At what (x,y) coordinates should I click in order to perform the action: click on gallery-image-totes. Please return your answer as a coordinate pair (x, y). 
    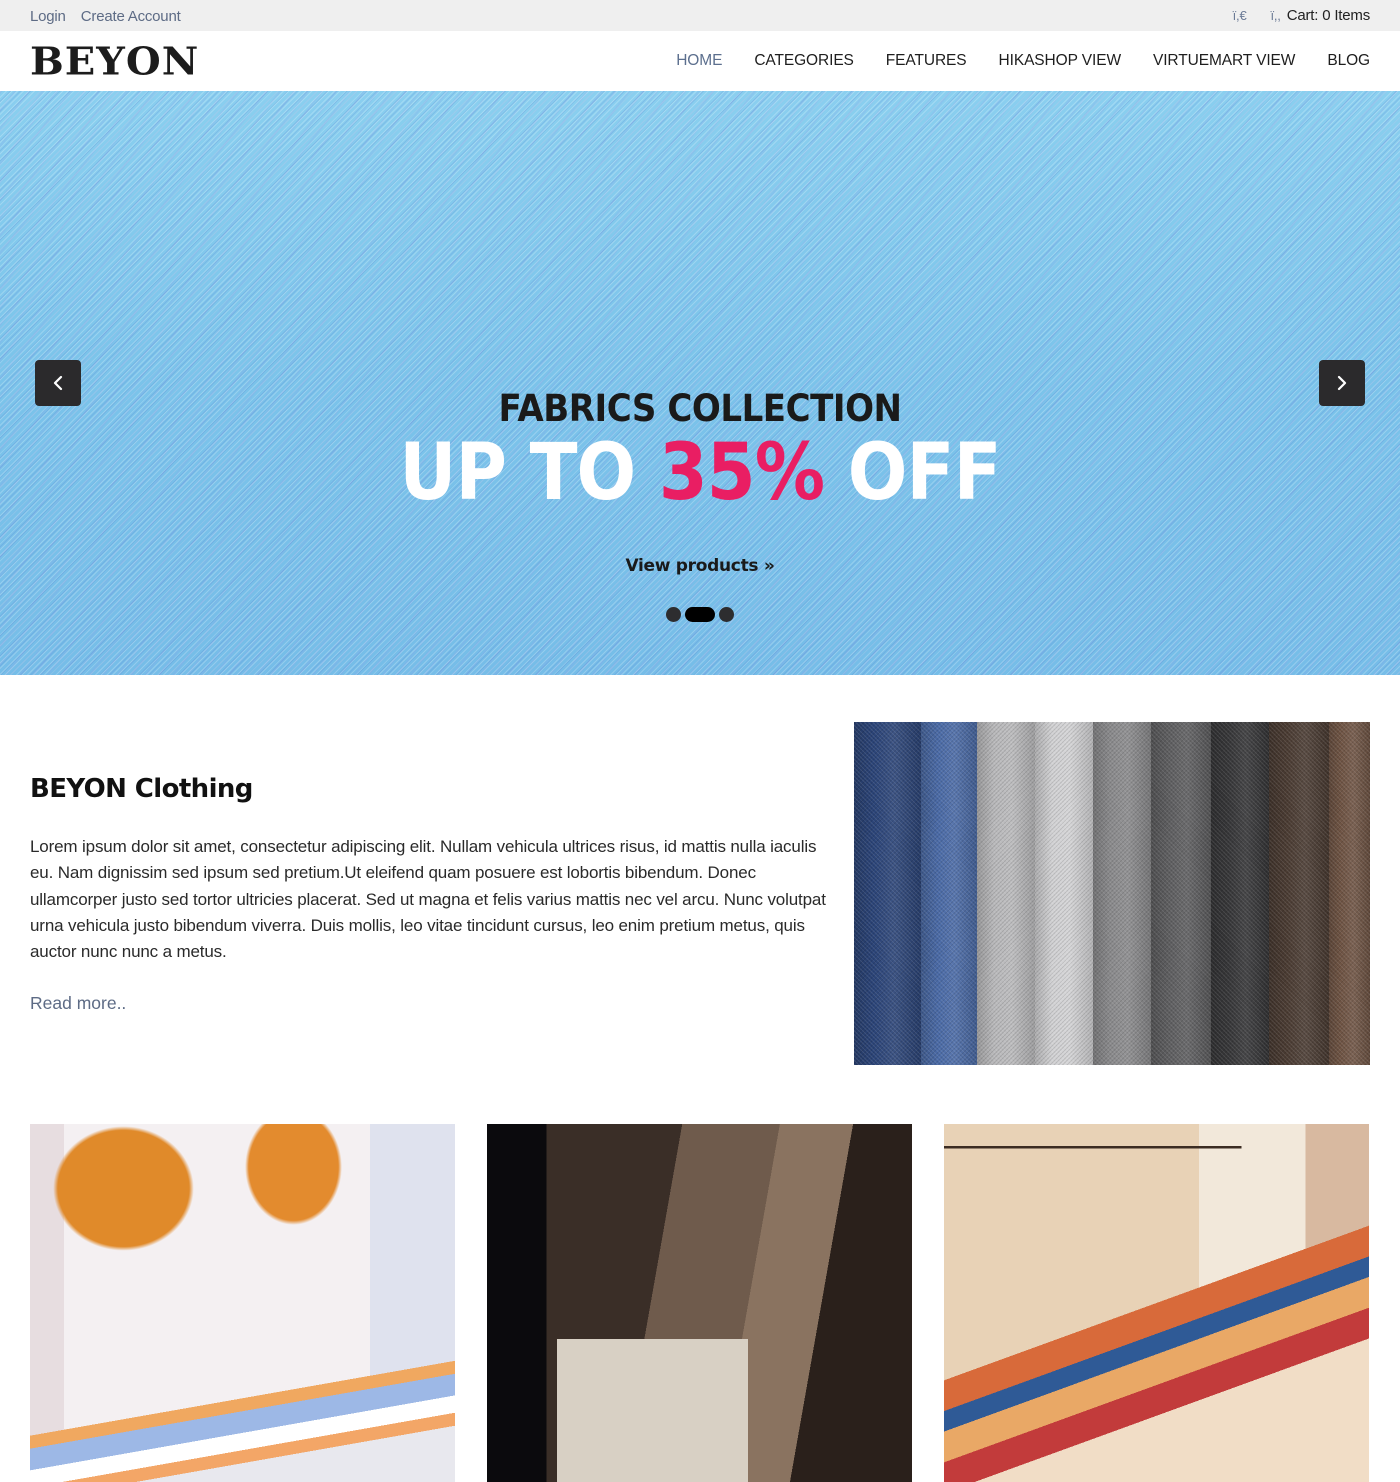
    Looking at the image, I should click on (699, 1303).